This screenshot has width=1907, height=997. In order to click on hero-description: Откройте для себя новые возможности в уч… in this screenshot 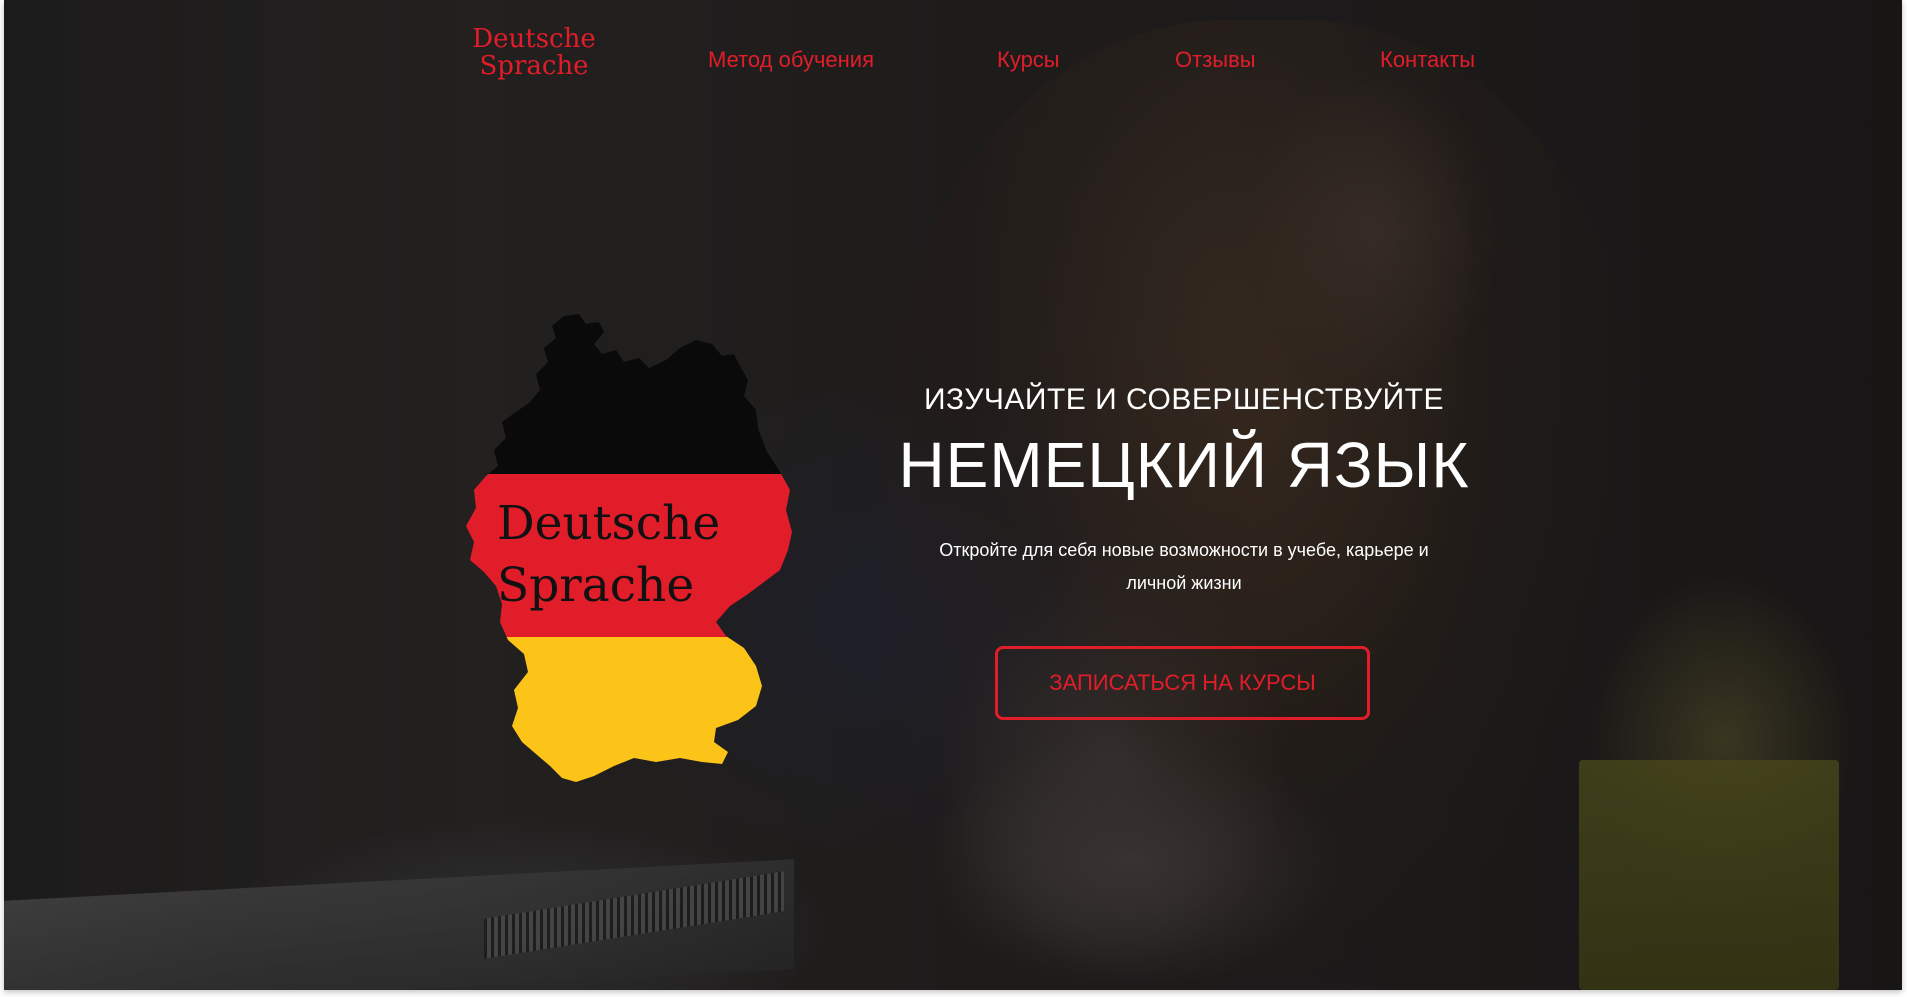, I will do `click(1184, 567)`.